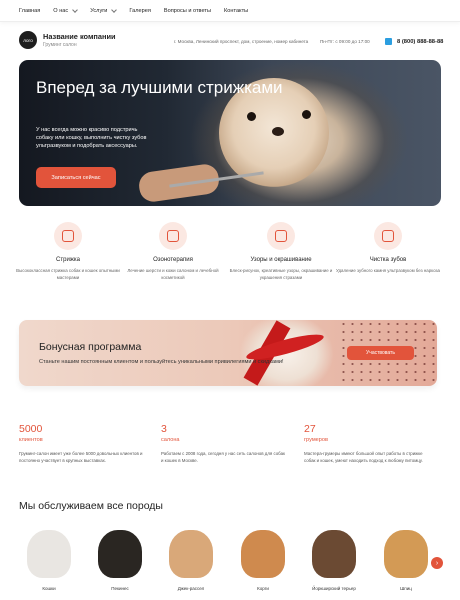  Describe the element at coordinates (49, 588) in the screenshot. I see `breed-label: Кошки` at that location.